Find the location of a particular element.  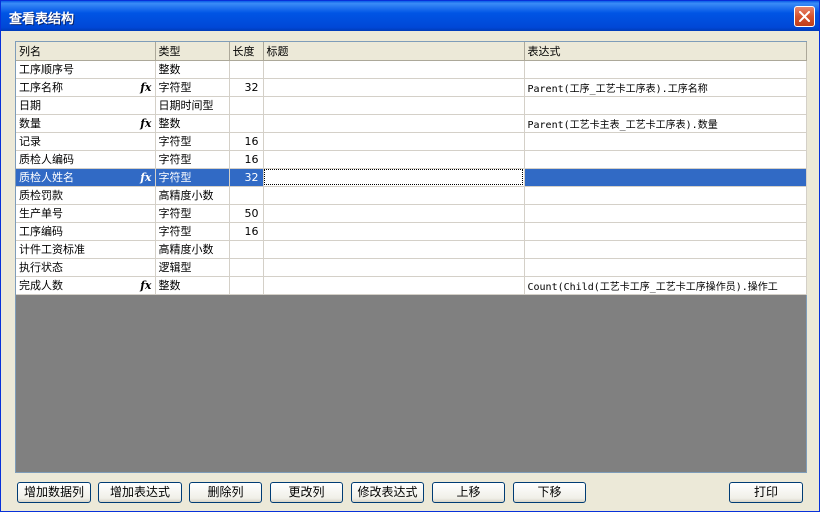

column-header-caption: 标题 is located at coordinates (394, 51).